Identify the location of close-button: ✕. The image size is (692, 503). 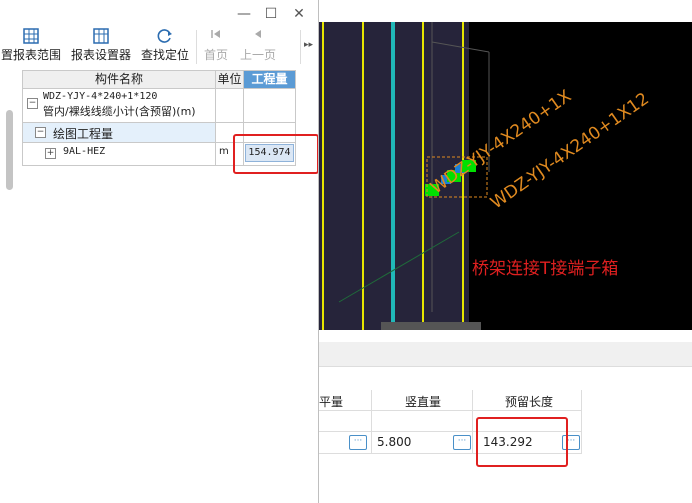
(299, 14).